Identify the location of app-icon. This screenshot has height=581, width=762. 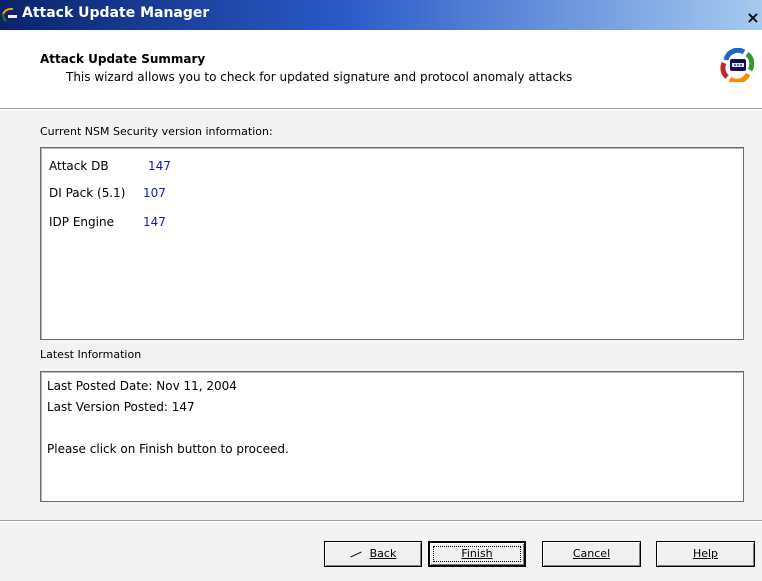
(10, 14).